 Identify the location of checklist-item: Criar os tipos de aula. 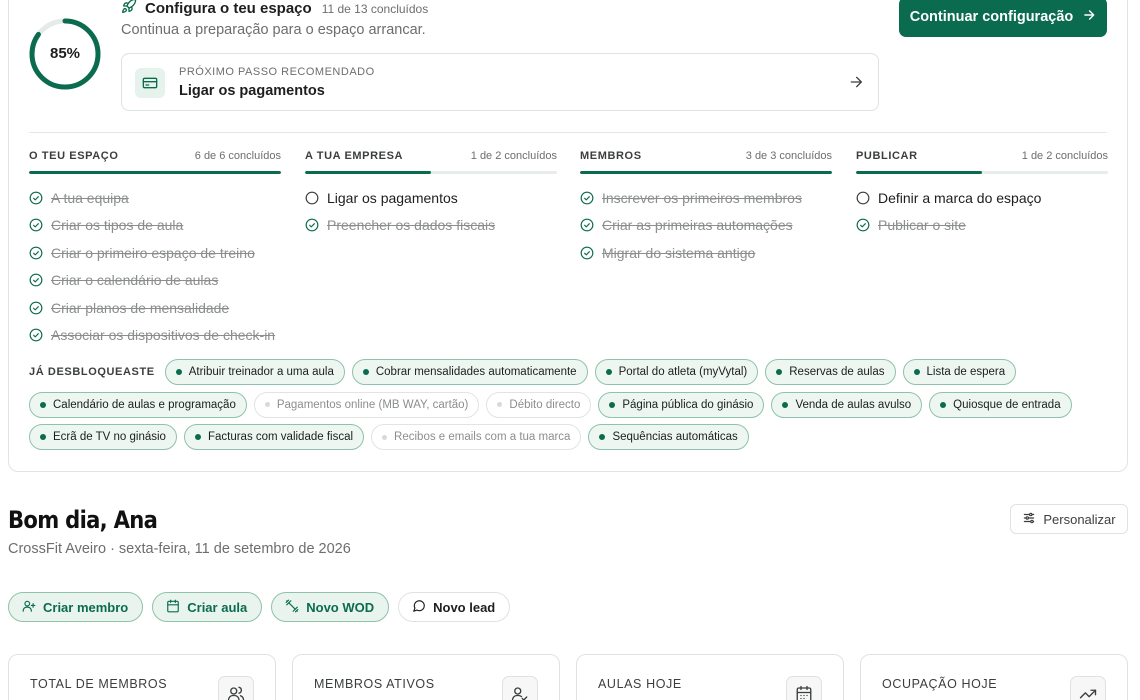
(155, 226).